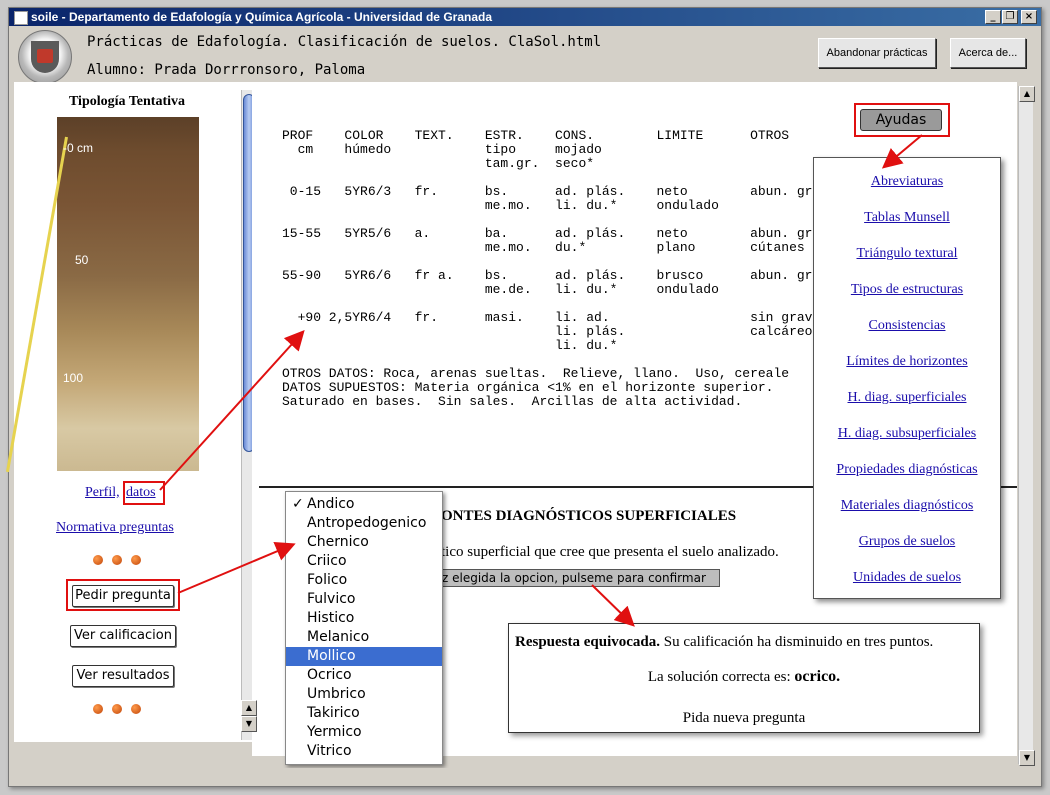  I want to click on option-fulvico: Fulvico, so click(364, 599).